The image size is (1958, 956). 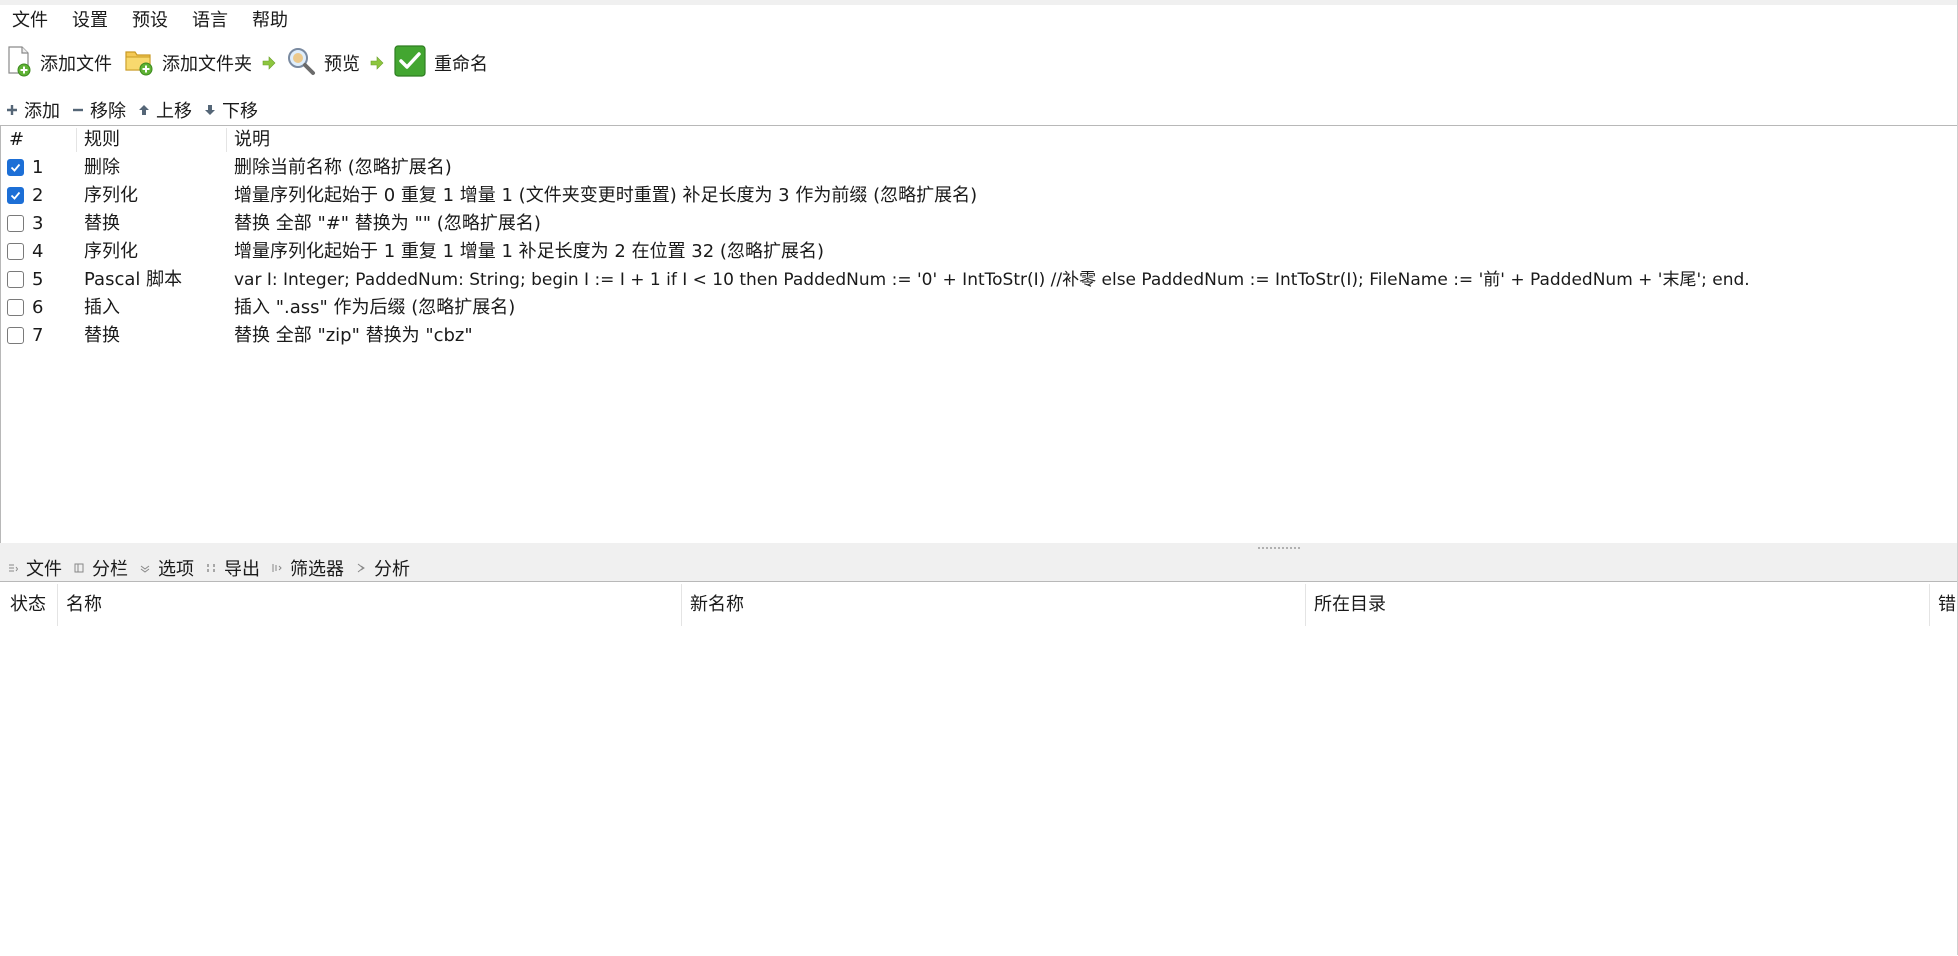 I want to click on export-icon, so click(x=211, y=568).